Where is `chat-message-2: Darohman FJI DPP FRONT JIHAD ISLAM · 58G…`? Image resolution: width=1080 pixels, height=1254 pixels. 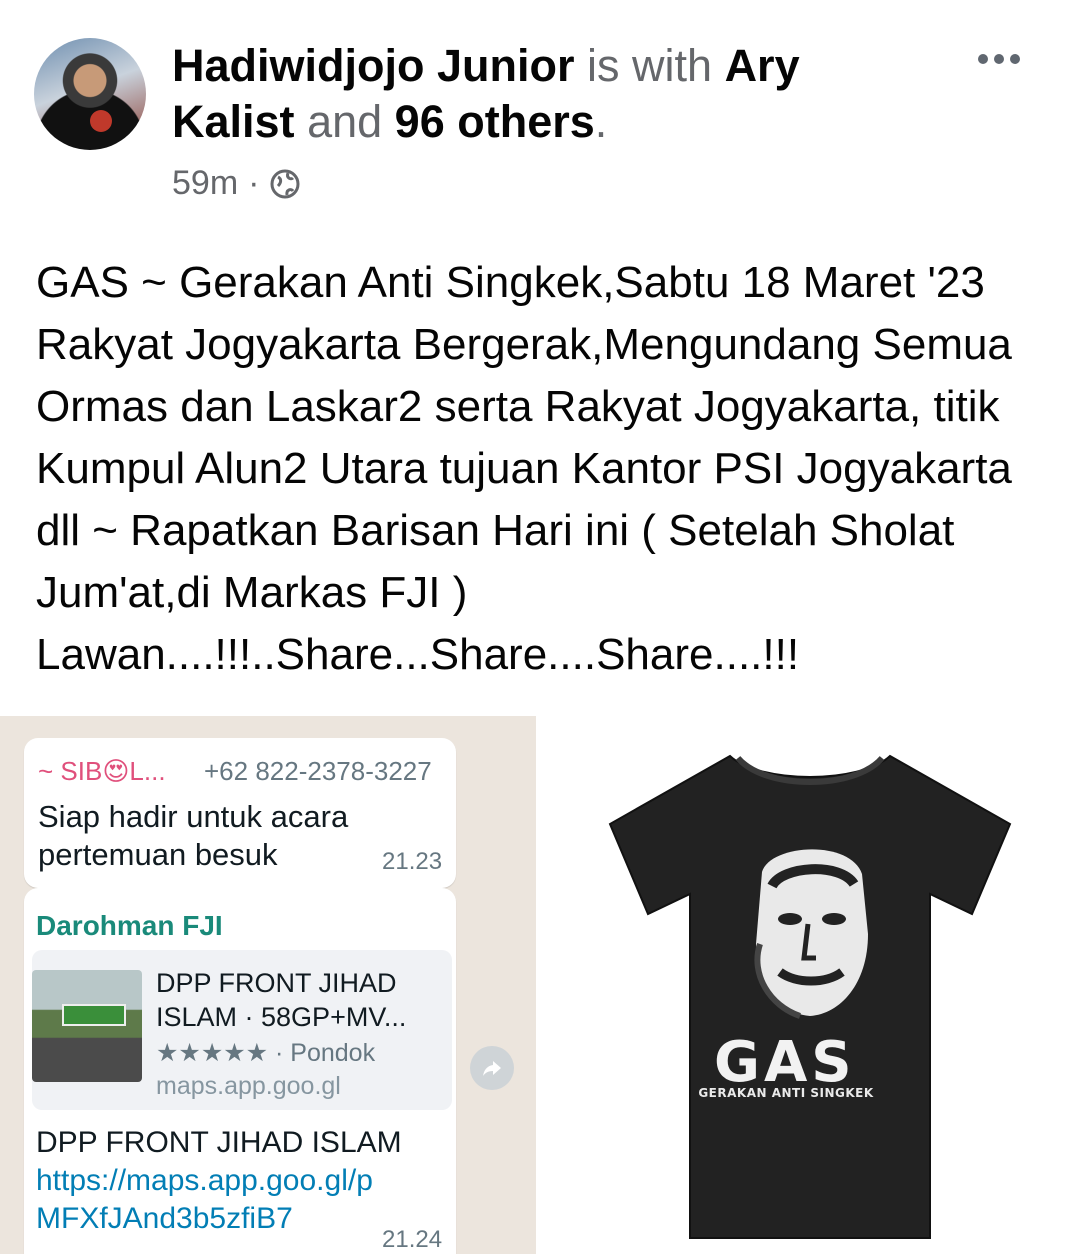 chat-message-2: Darohman FJI DPP FRONT JIHAD ISLAM · 58G… is located at coordinates (240, 1071).